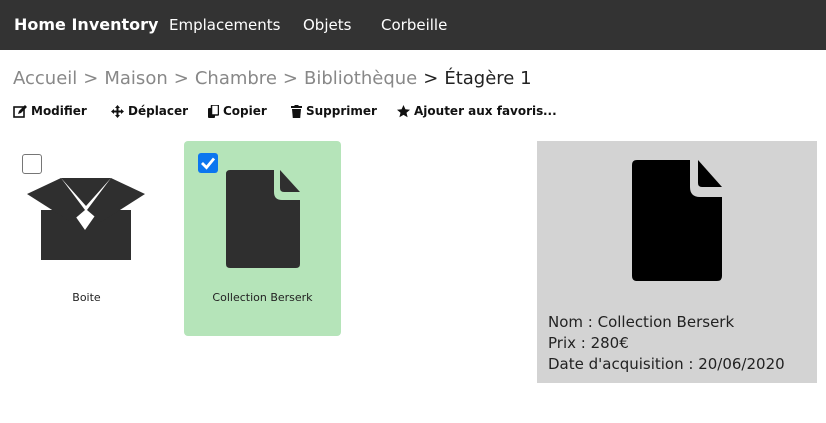 Image resolution: width=826 pixels, height=423 pixels. What do you see at coordinates (479, 111) in the screenshot?
I see `favoris-label: Ajouter aux favoris` at bounding box center [479, 111].